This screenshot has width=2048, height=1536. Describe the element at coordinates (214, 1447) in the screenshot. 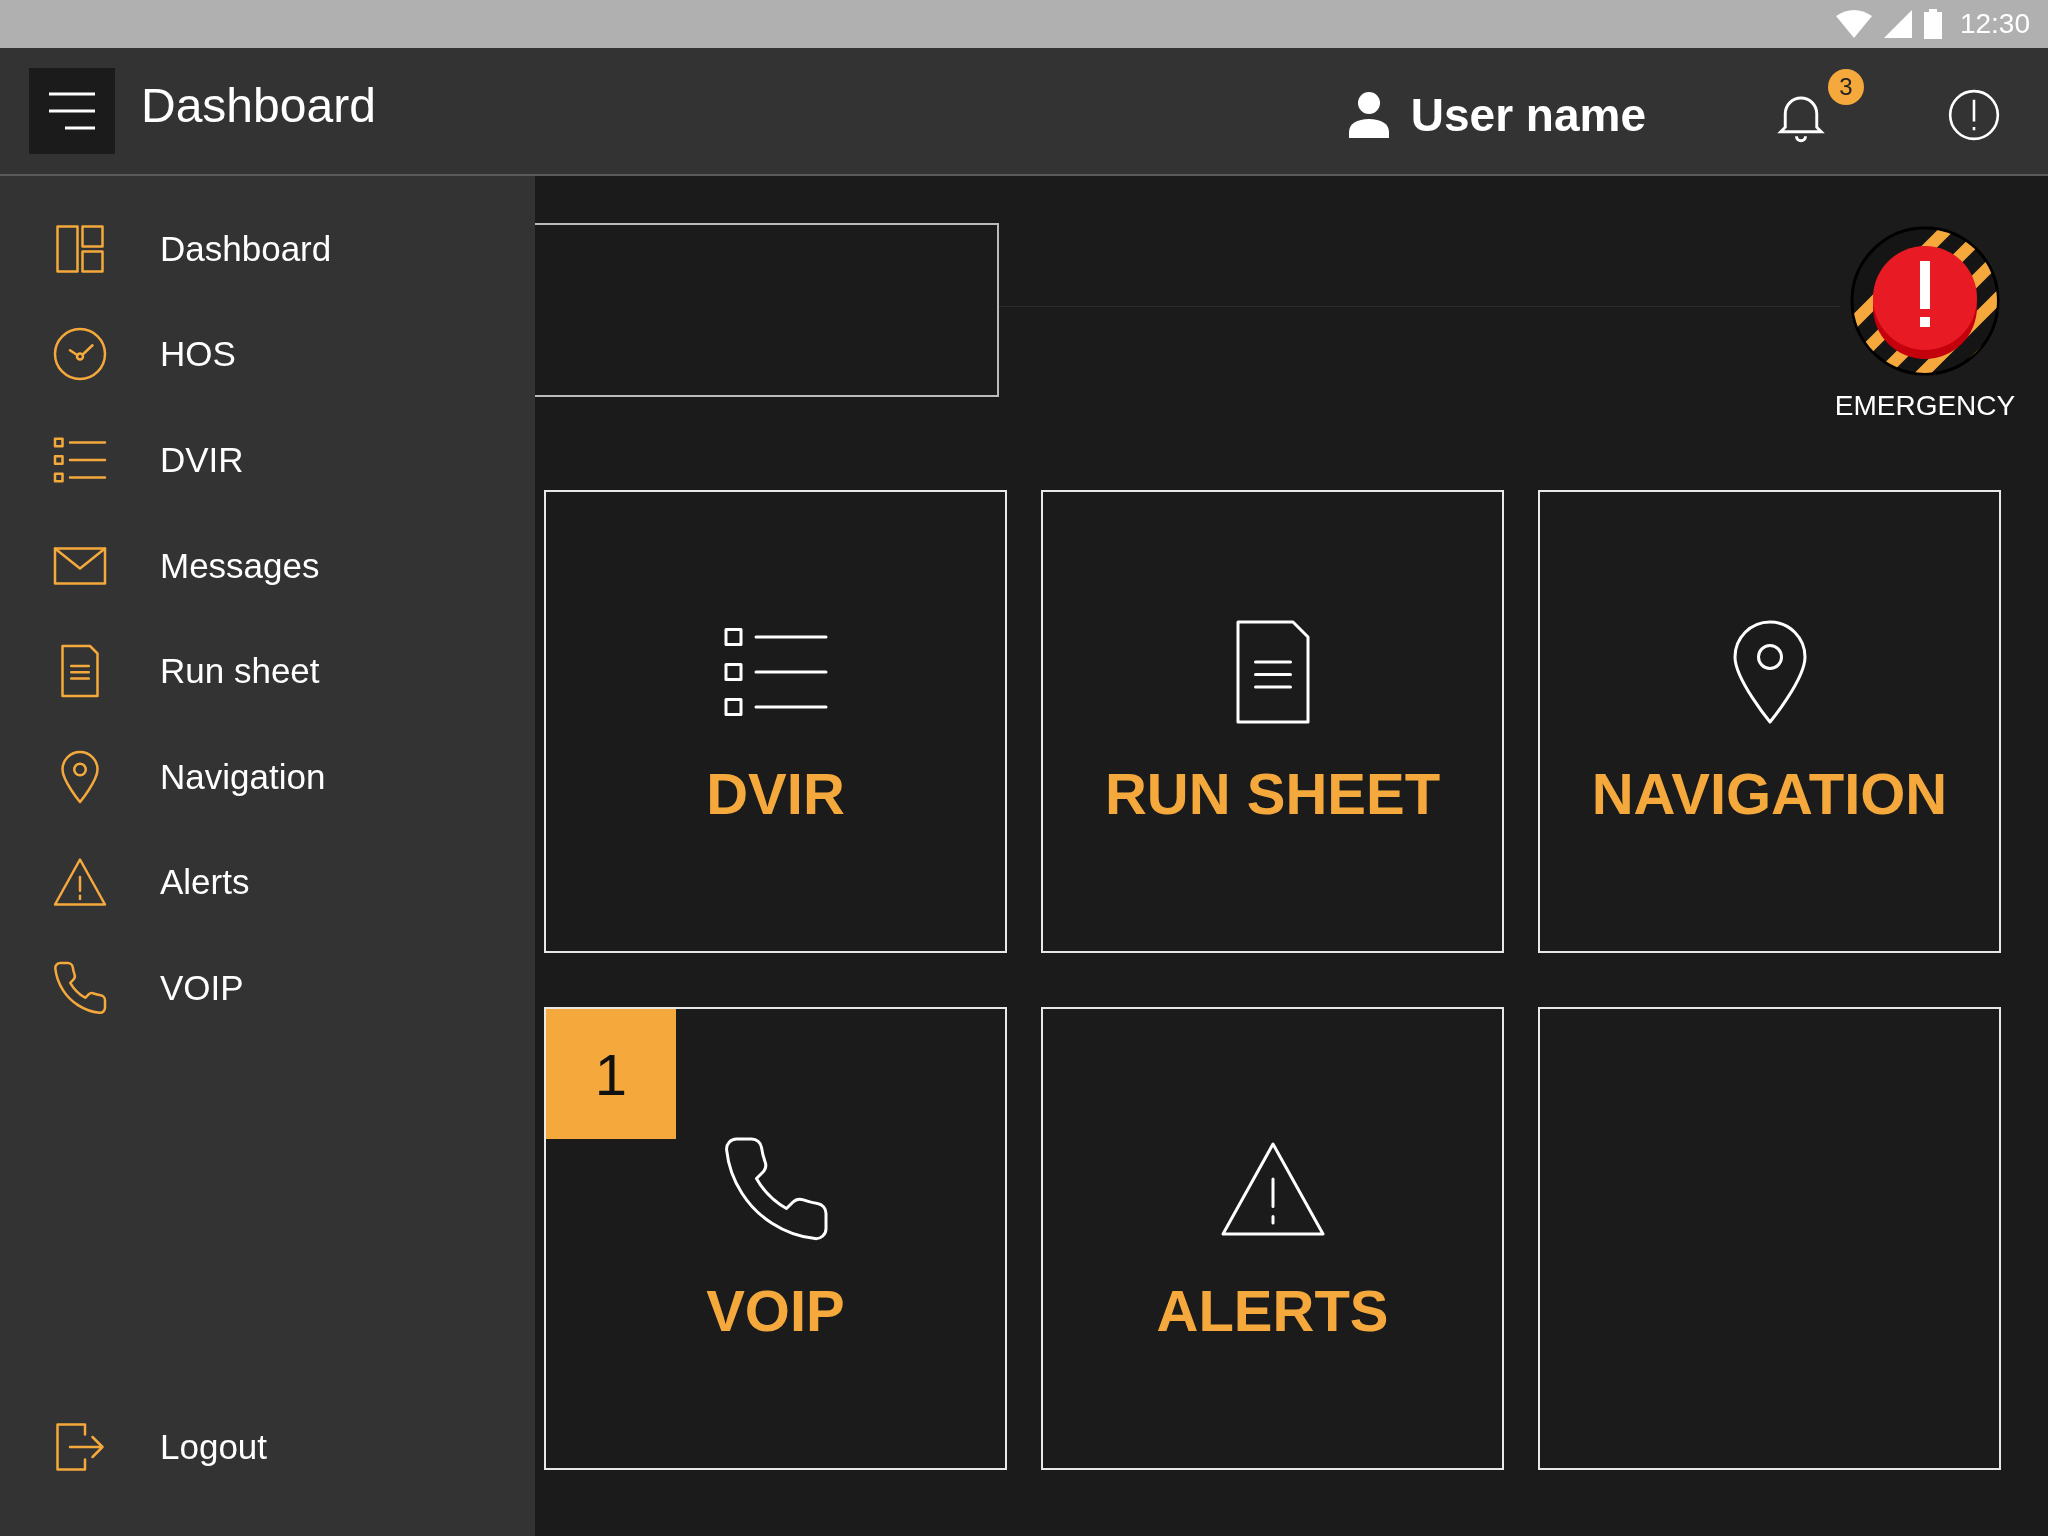

I see `logout-item: Logout` at that location.